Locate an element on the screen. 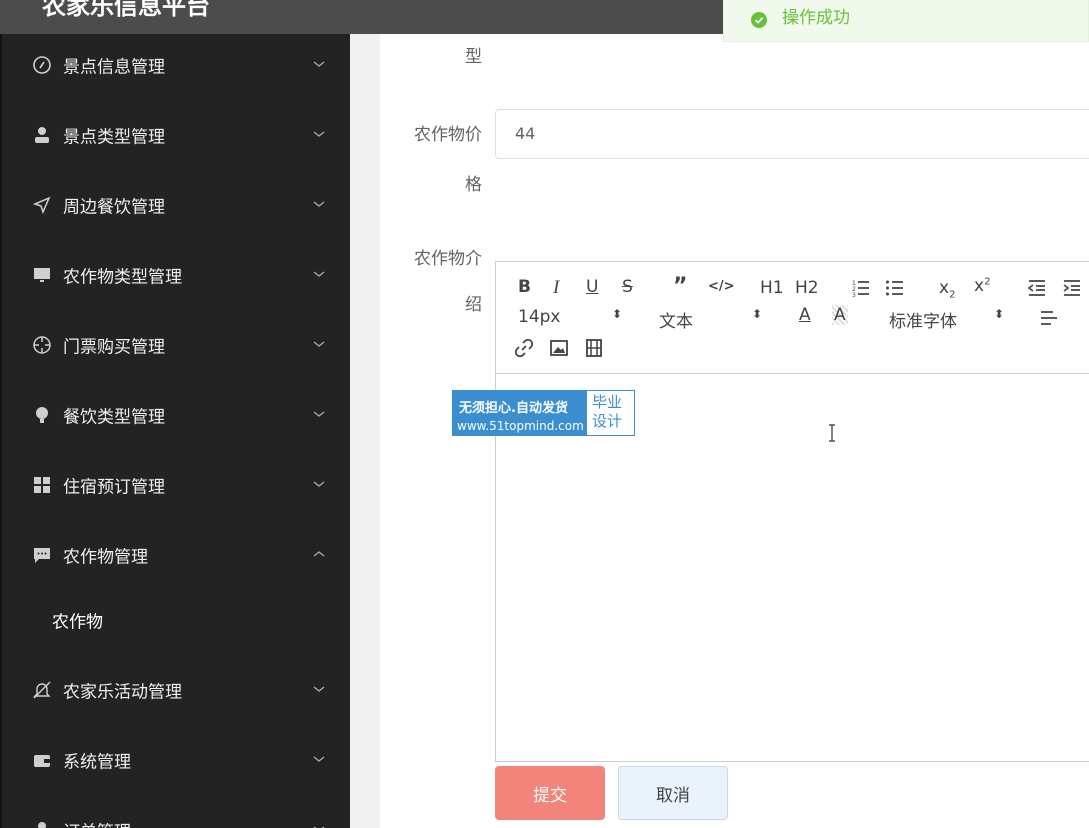  heading1-button: H1 is located at coordinates (772, 288).